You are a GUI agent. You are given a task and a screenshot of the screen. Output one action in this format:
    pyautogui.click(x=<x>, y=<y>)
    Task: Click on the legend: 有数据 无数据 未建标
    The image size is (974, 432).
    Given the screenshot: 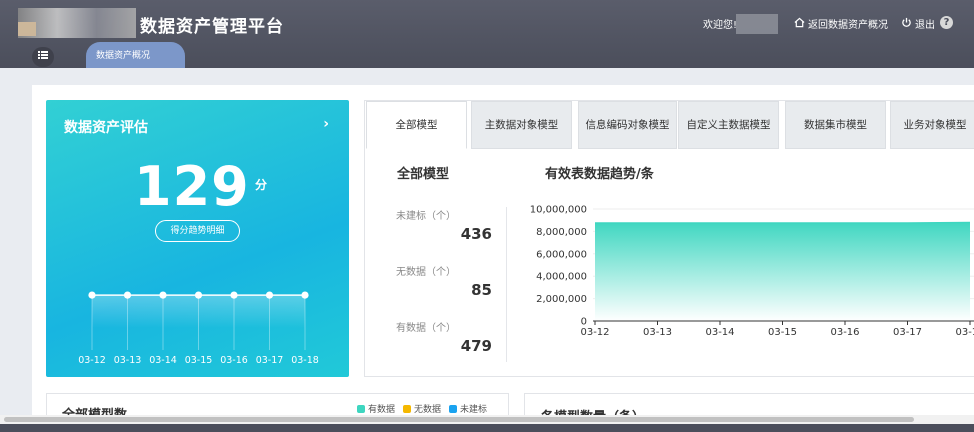 What is the action you would take?
    pyautogui.click(x=422, y=408)
    